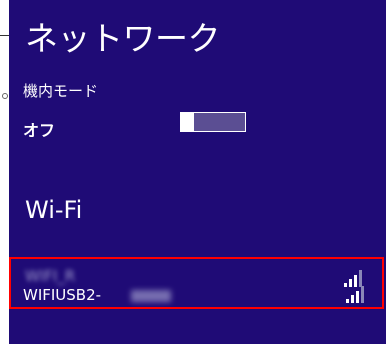 Image resolution: width=386 pixels, height=344 pixels. I want to click on wifi-section-heading: Wi-Fi, so click(54, 210).